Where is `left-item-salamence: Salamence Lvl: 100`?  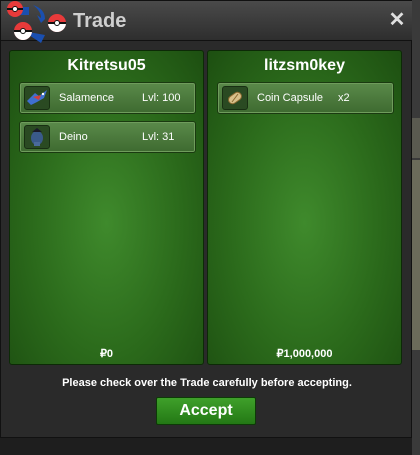 left-item-salamence: Salamence Lvl: 100 is located at coordinates (107, 98).